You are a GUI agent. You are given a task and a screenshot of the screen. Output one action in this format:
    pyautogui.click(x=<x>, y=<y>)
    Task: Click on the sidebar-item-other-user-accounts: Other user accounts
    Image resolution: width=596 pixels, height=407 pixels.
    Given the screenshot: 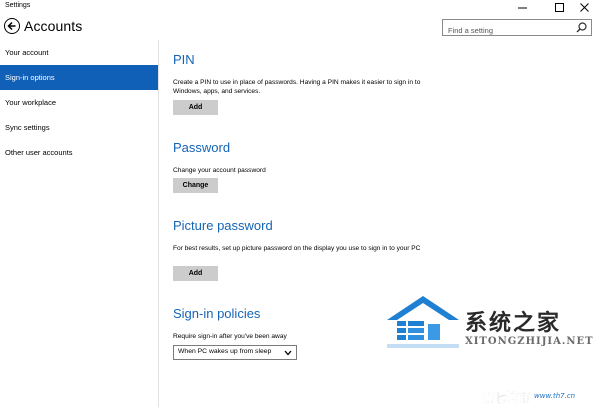 What is the action you would take?
    pyautogui.click(x=79, y=152)
    